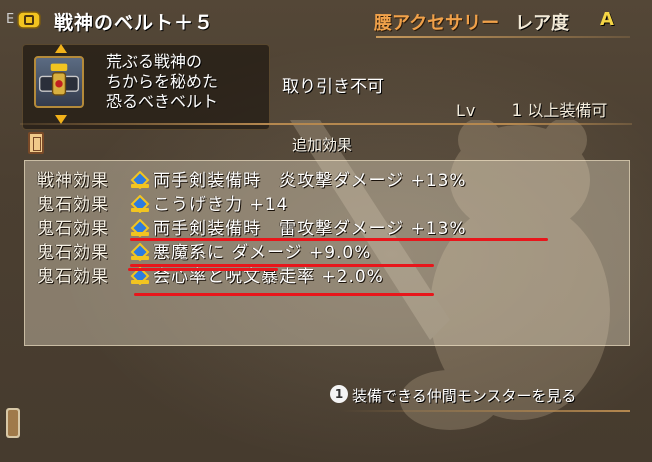 The image size is (652, 462). I want to click on effect-text: 両手剣装備時 炎攻撃ダメージ +13%, so click(310, 181).